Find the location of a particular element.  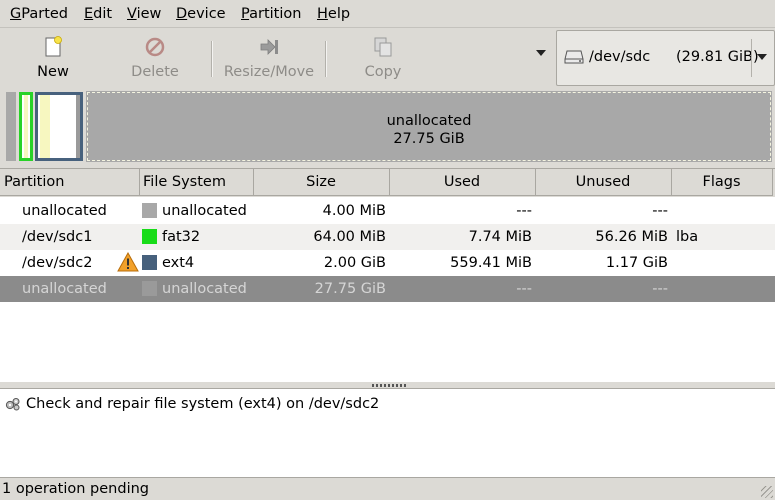

menu-partition: Partition is located at coordinates (271, 14).